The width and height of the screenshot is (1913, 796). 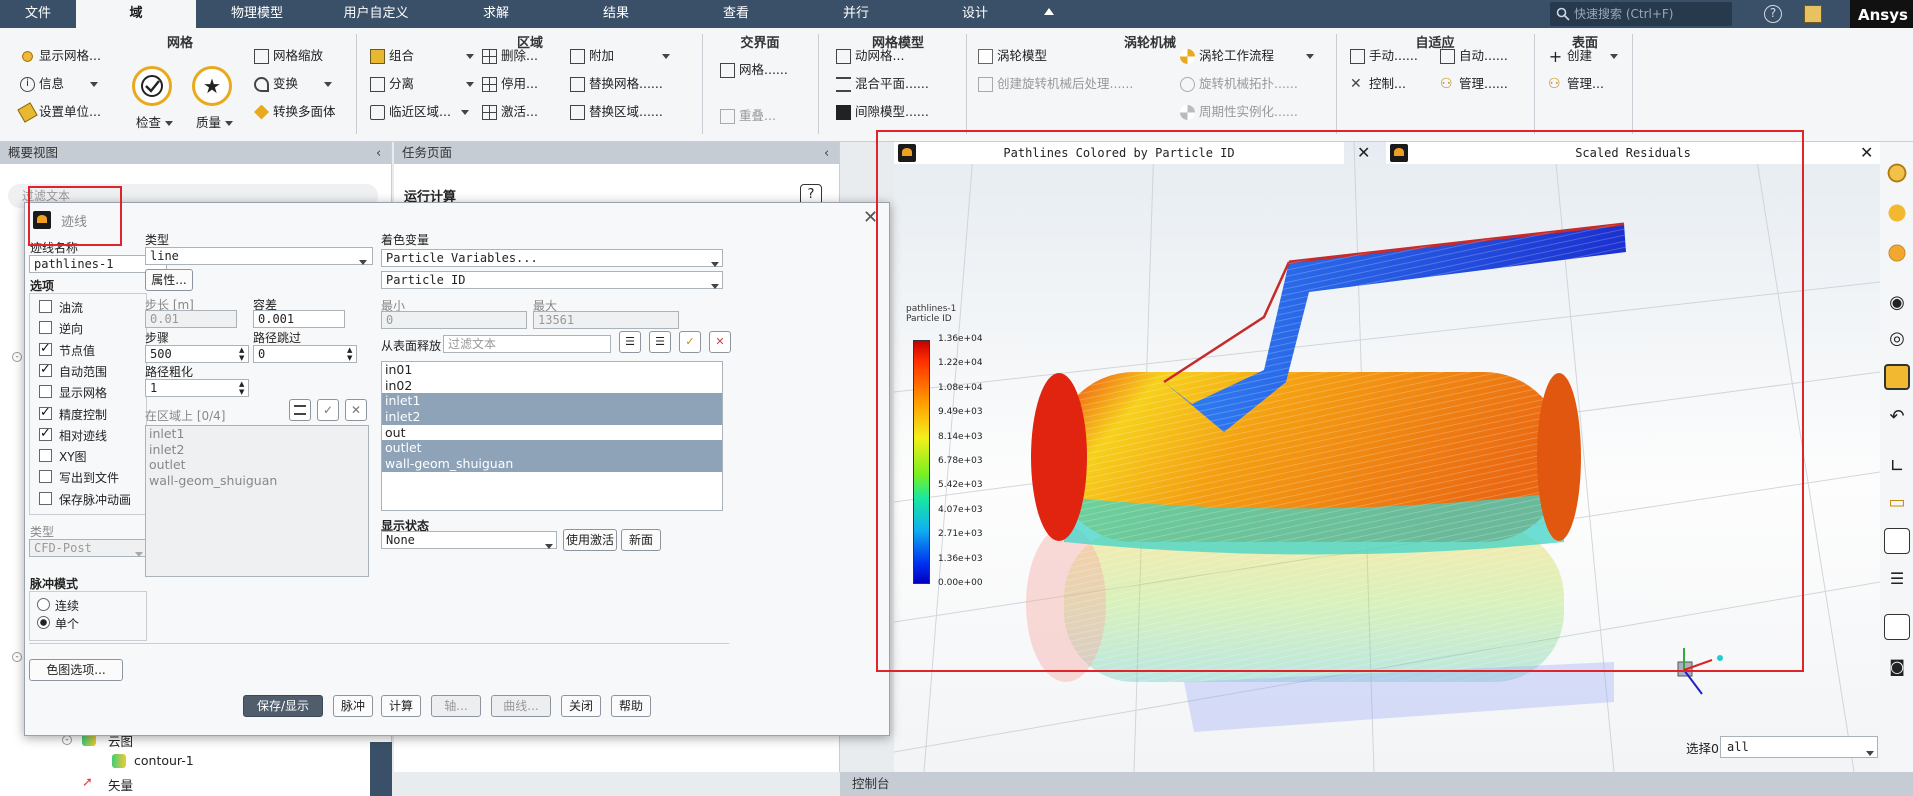 I want to click on option-row: 保存脉冲动画, so click(x=94, y=499).